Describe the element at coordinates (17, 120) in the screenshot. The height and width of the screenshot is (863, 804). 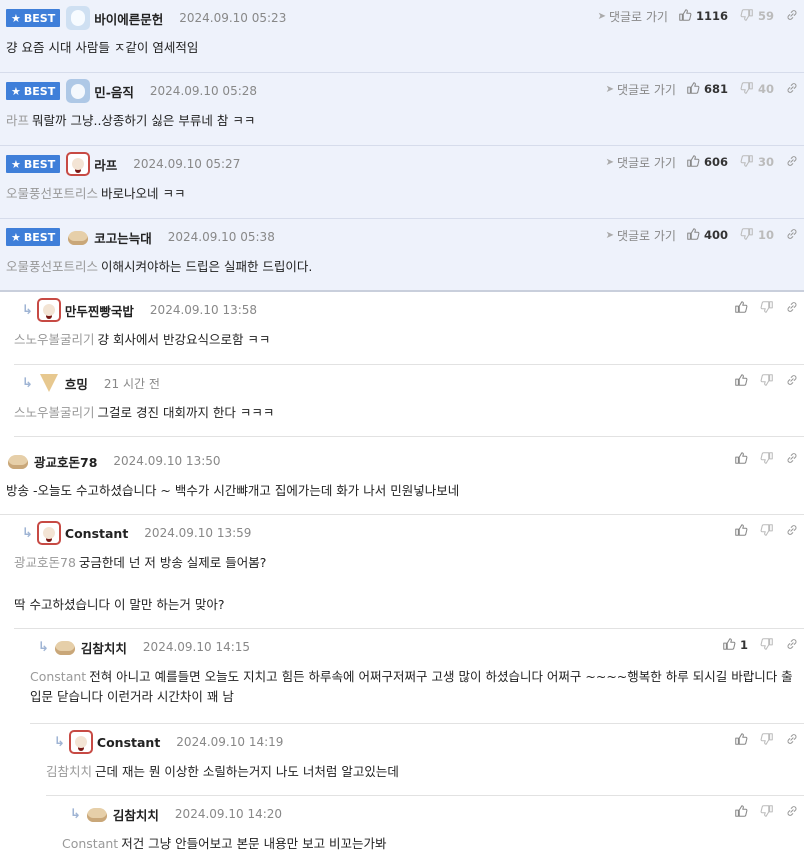
I see `mention: 라프` at that location.